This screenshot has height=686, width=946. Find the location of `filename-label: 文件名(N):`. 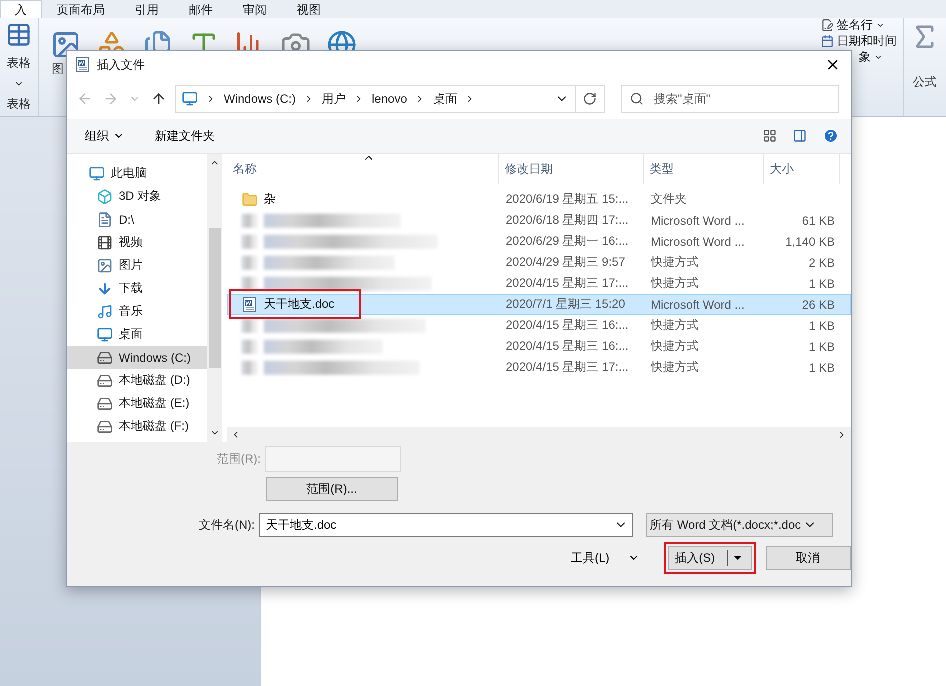

filename-label: 文件名(N): is located at coordinates (227, 525).